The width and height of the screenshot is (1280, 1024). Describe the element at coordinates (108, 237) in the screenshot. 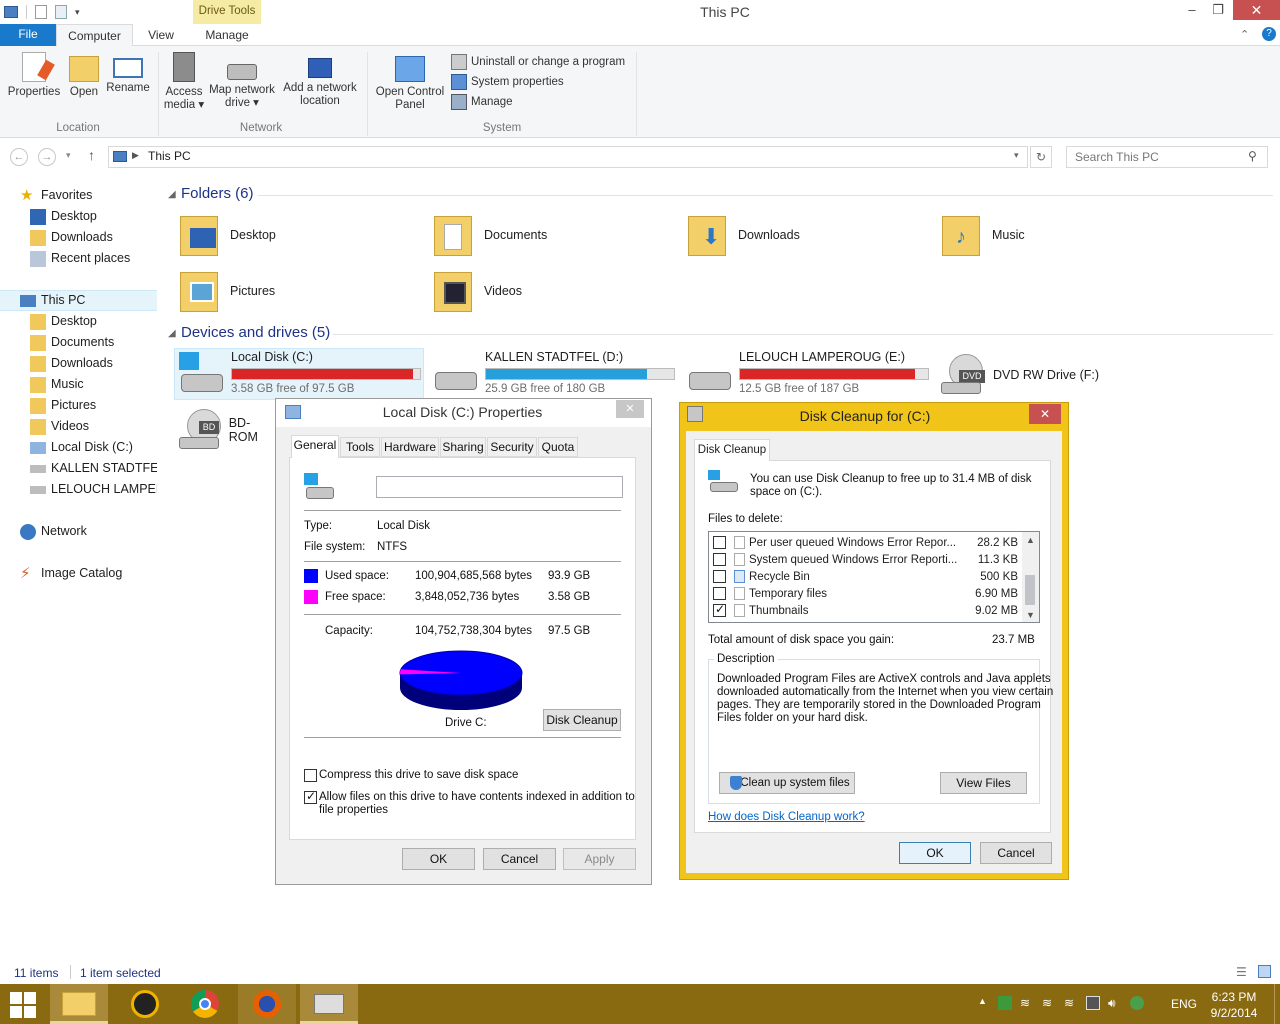

I see `nav-fav-downloads: Downloads` at that location.